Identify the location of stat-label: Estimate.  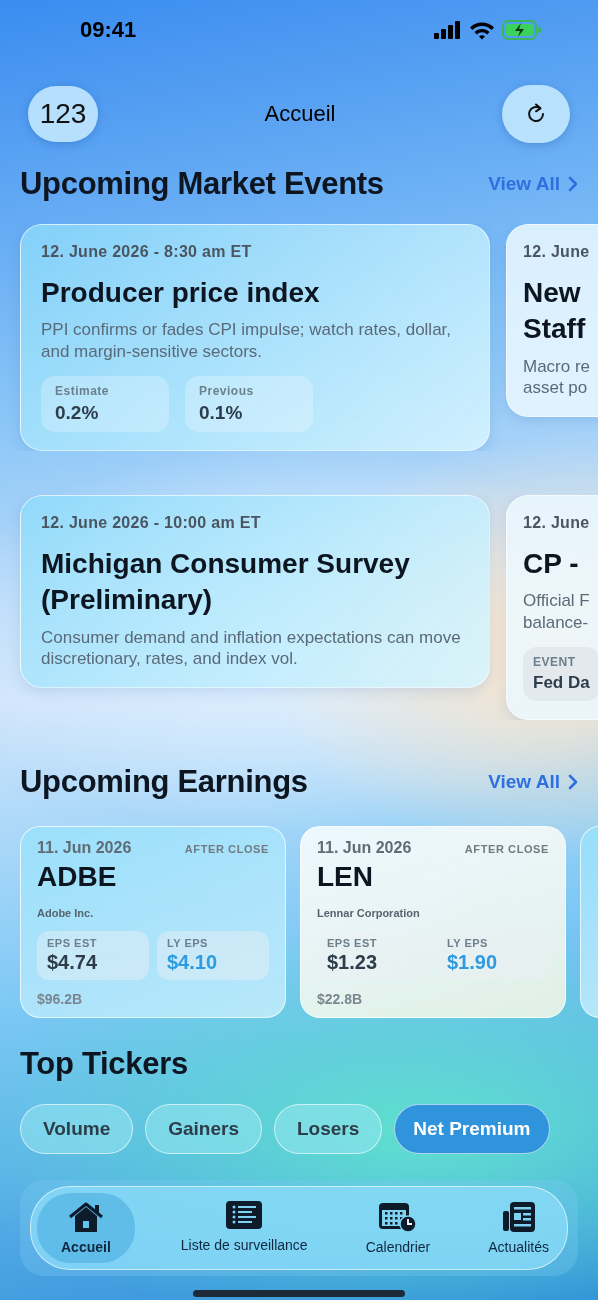
(83, 390).